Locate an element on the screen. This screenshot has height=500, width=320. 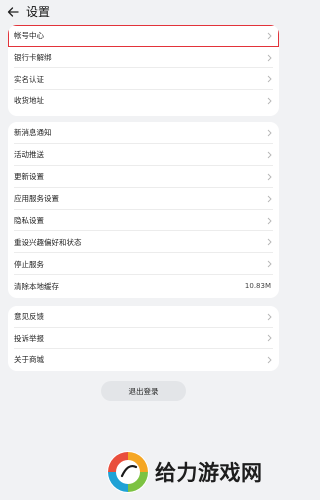
settings-item-label: 帐号中心 is located at coordinates (29, 36).